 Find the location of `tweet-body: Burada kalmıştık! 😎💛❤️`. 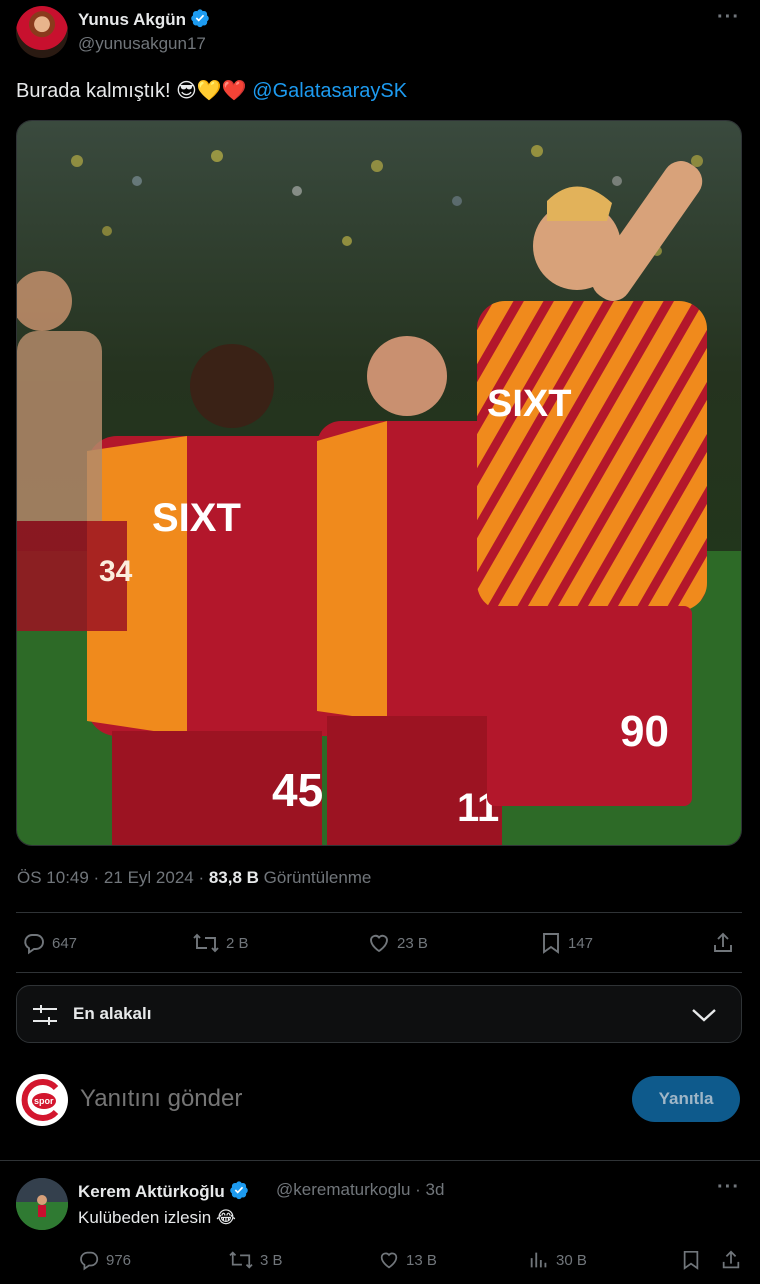

tweet-body: Burada kalmıştık! 😎💛❤️ is located at coordinates (131, 91).